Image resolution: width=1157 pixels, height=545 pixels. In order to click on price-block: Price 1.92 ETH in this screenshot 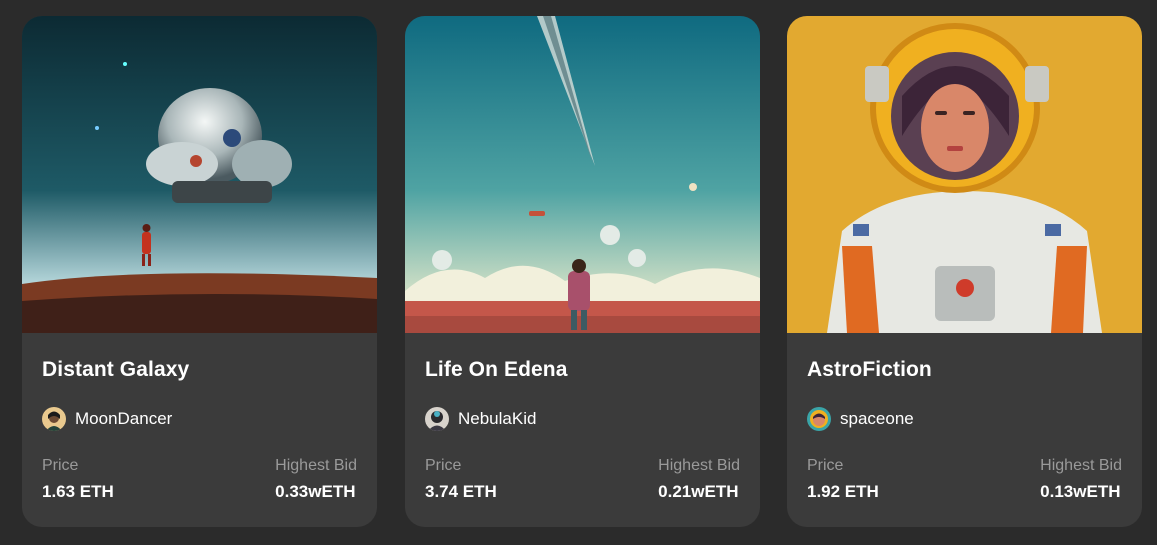, I will do `click(843, 479)`.